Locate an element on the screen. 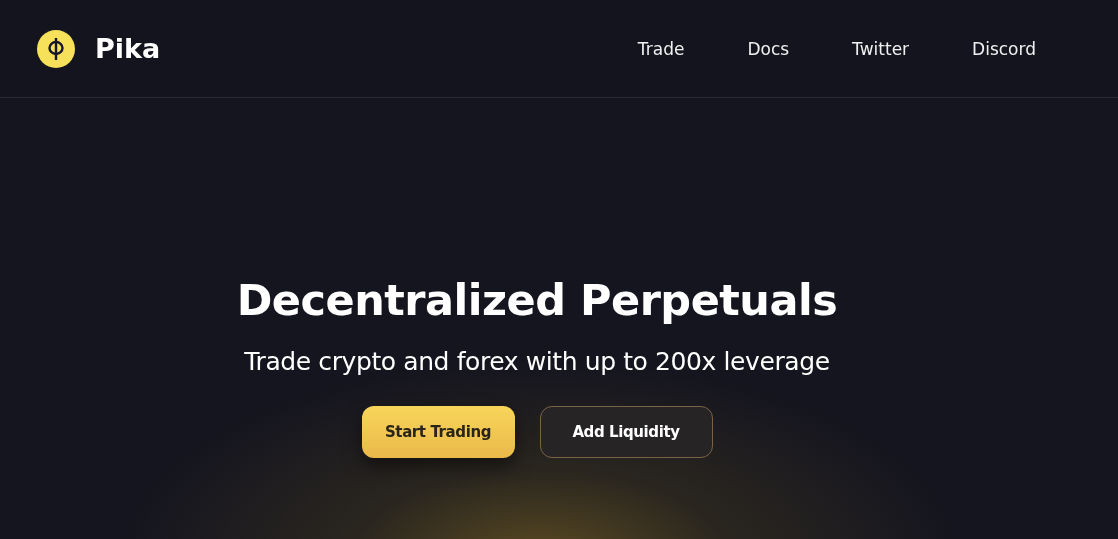 The image size is (1118, 539). hero-subtitle: Trade crypto and forex with up to 200x leverage is located at coordinates (537, 361).